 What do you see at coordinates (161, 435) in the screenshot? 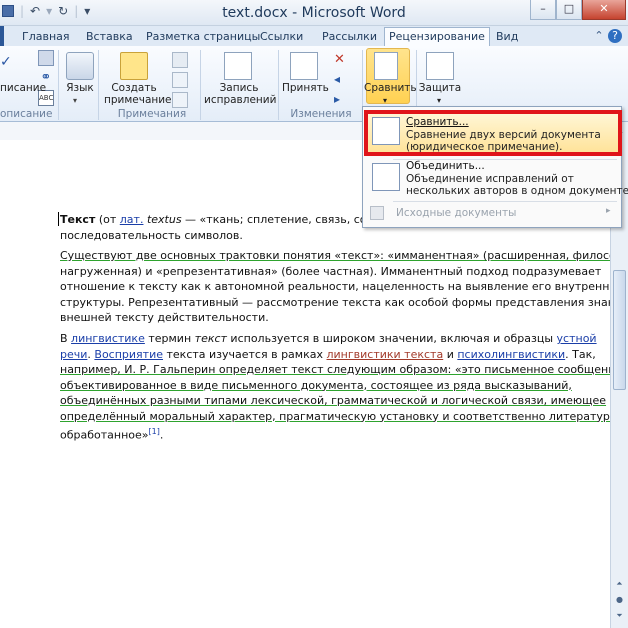
I see `text-run: .` at bounding box center [161, 435].